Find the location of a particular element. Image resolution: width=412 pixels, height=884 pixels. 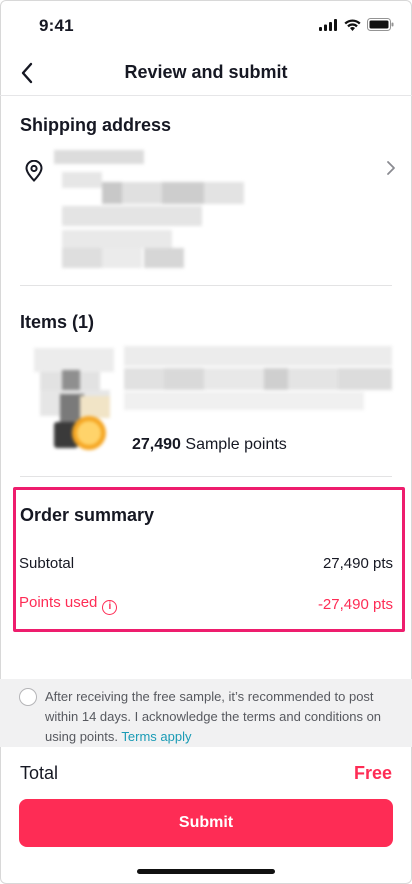

subtotal-value: 27,490 pts is located at coordinates (357, 563).